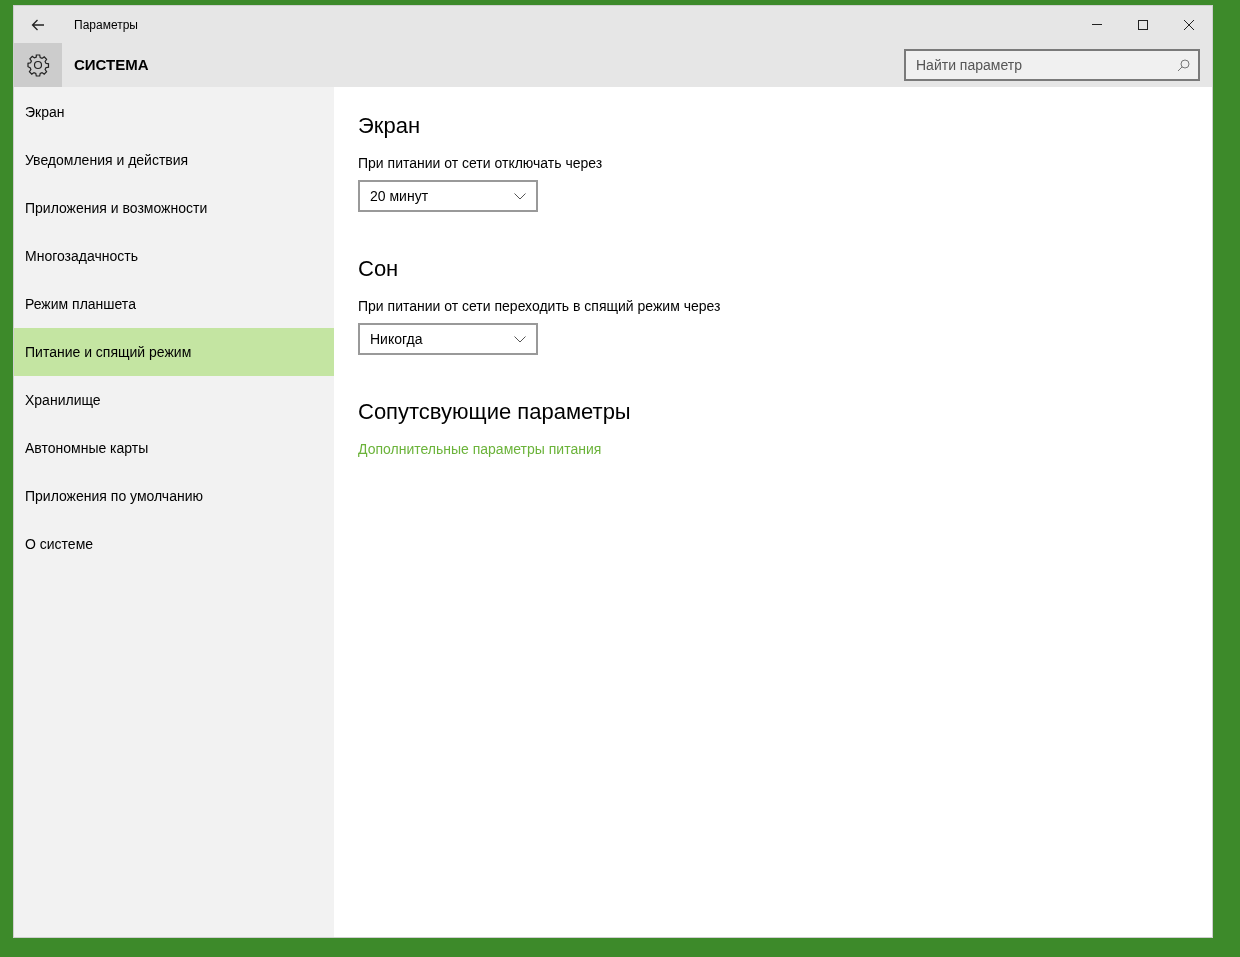 The width and height of the screenshot is (1240, 957). Describe the element at coordinates (174, 112) in the screenshot. I see `sidebar-item: Экран` at that location.